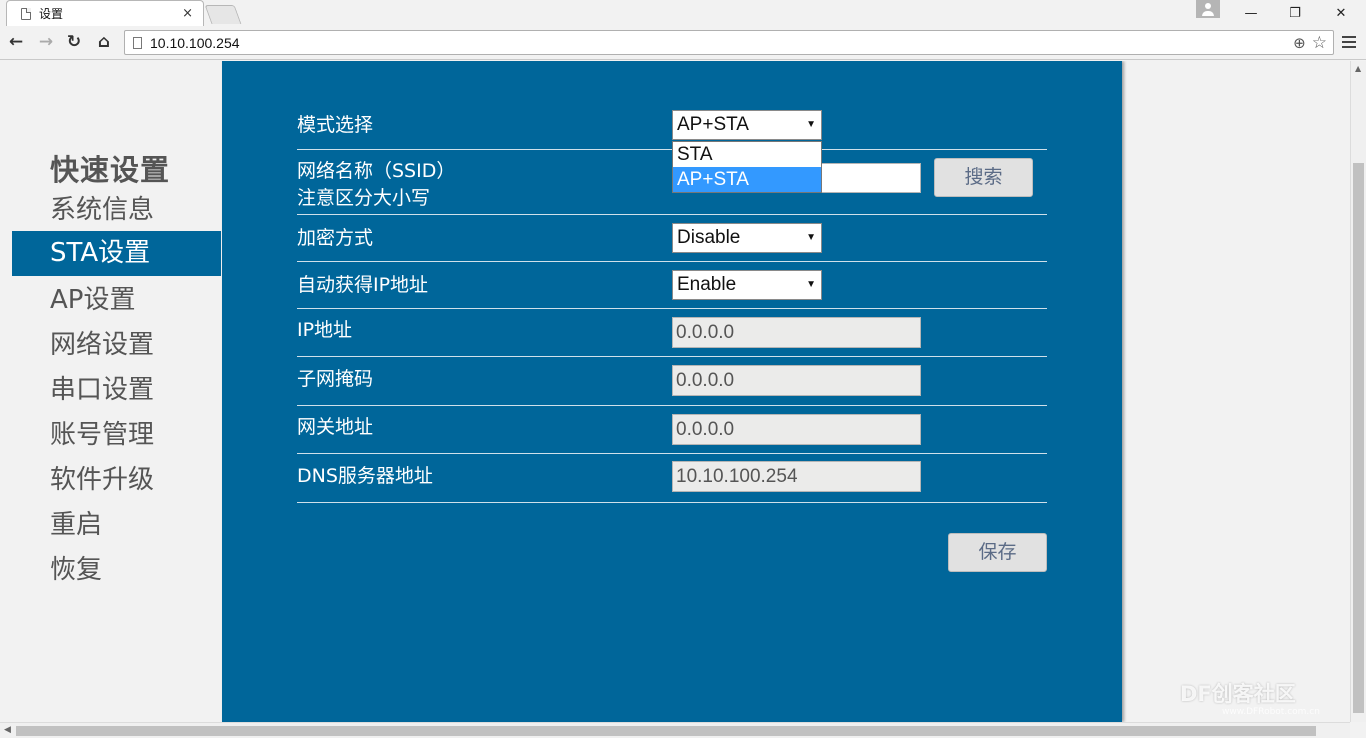 This screenshot has height=738, width=1366. Describe the element at coordinates (721, 43) in the screenshot. I see `url-text: 10.10.100.254` at that location.